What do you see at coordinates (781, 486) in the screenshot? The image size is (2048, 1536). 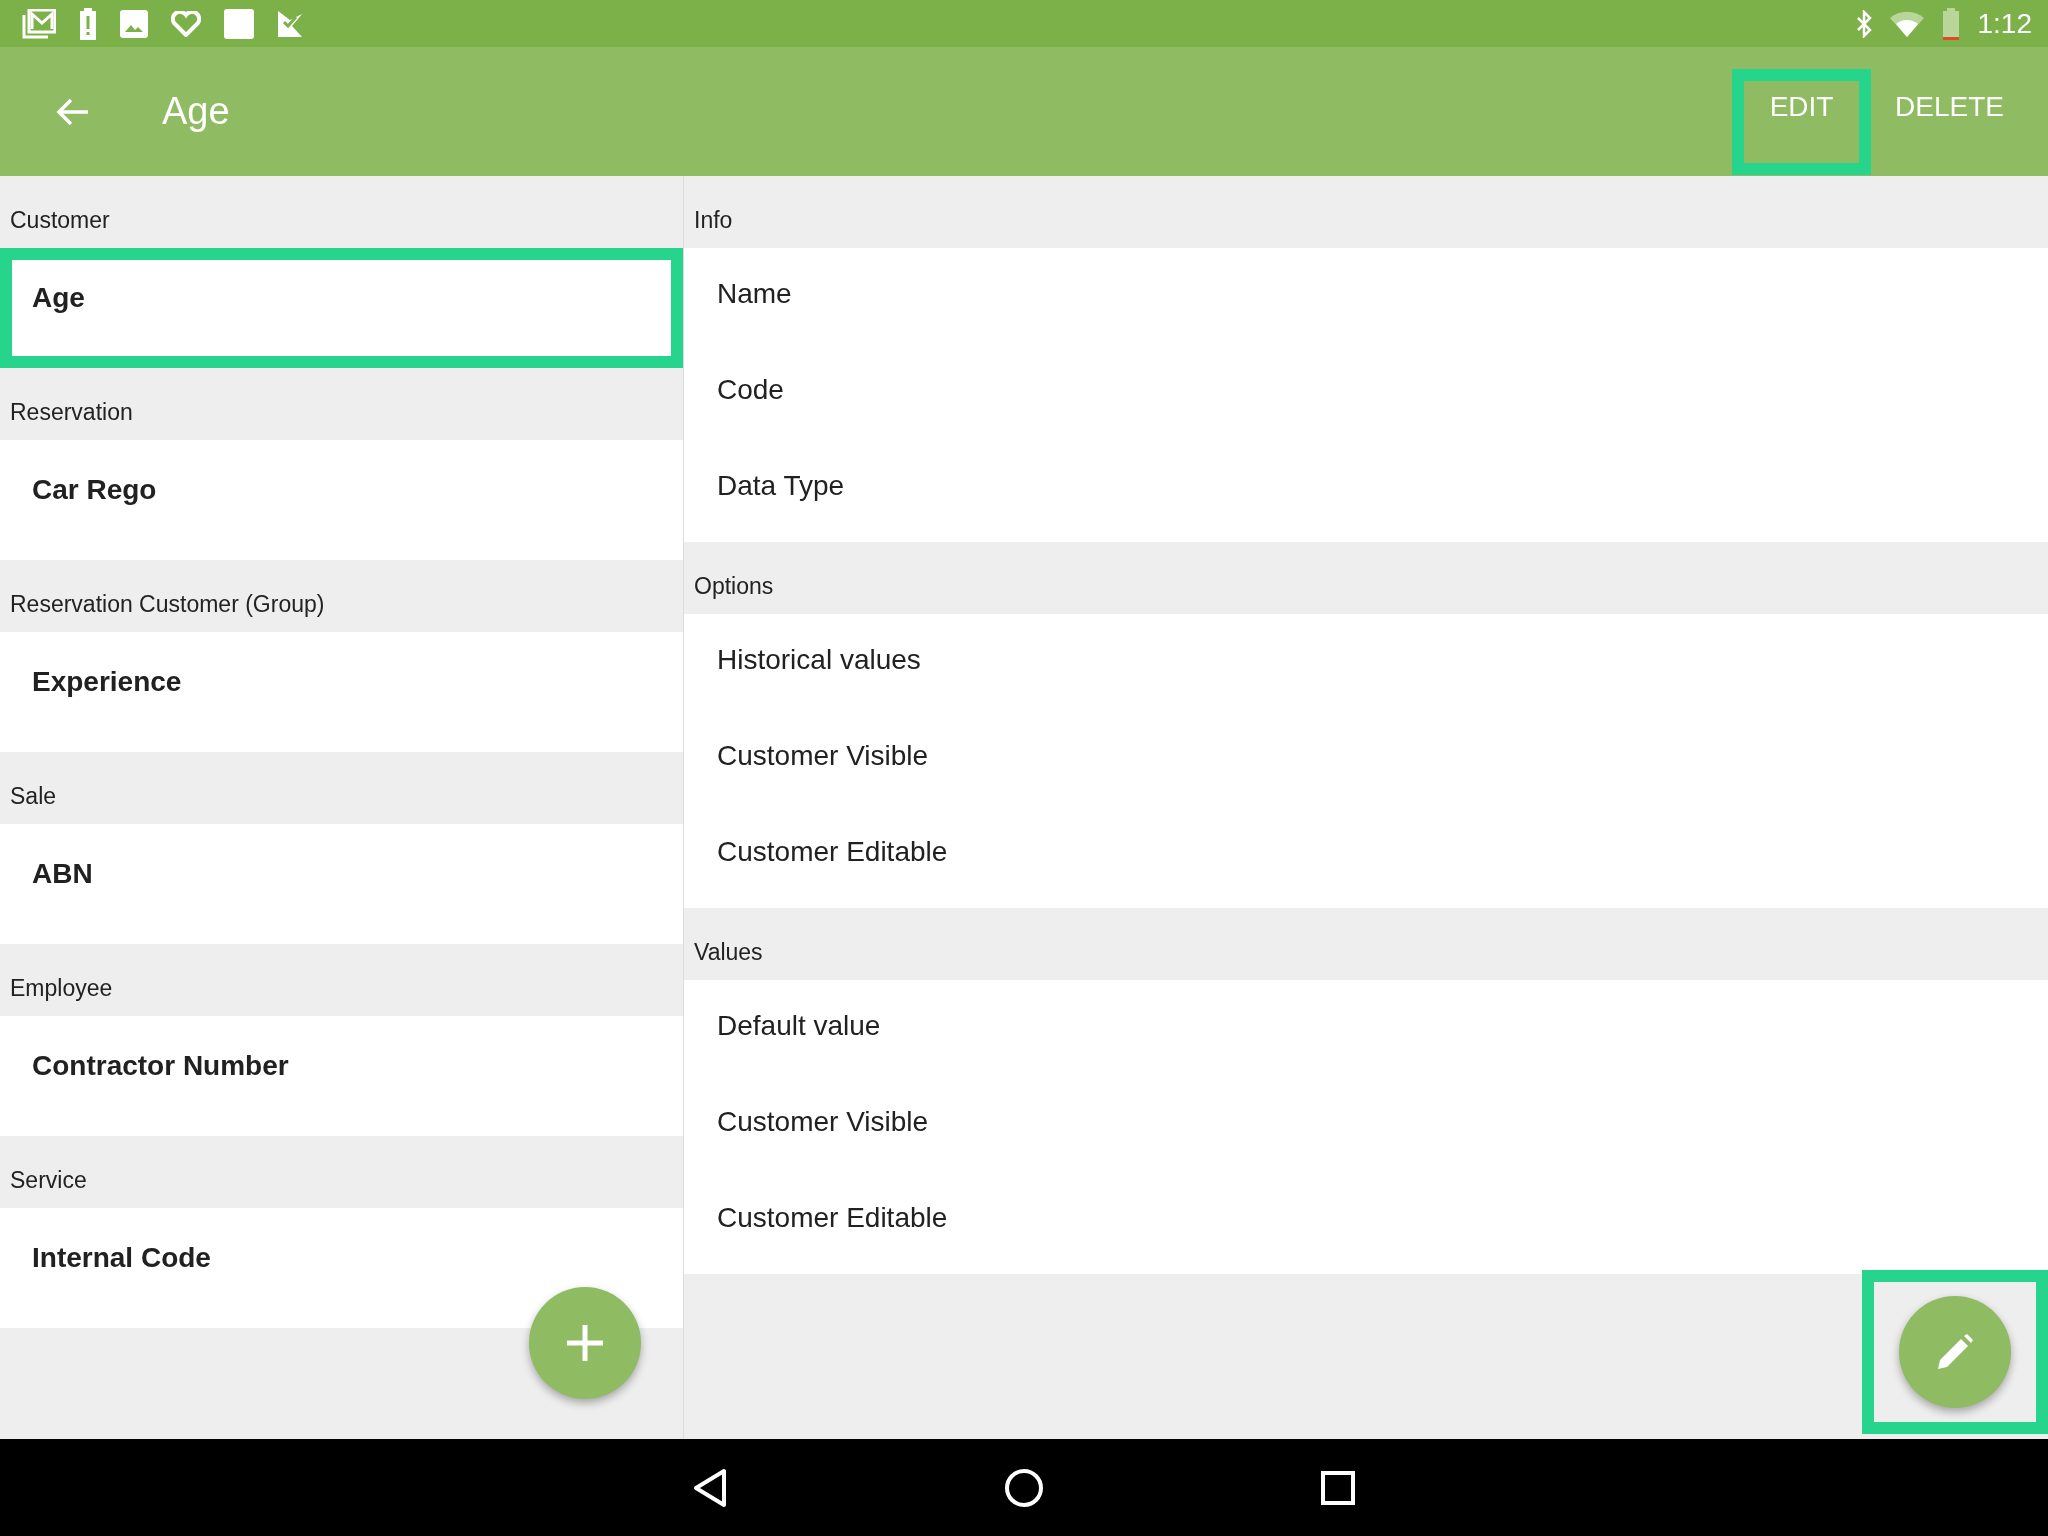 I see `detail-label: Data Type` at bounding box center [781, 486].